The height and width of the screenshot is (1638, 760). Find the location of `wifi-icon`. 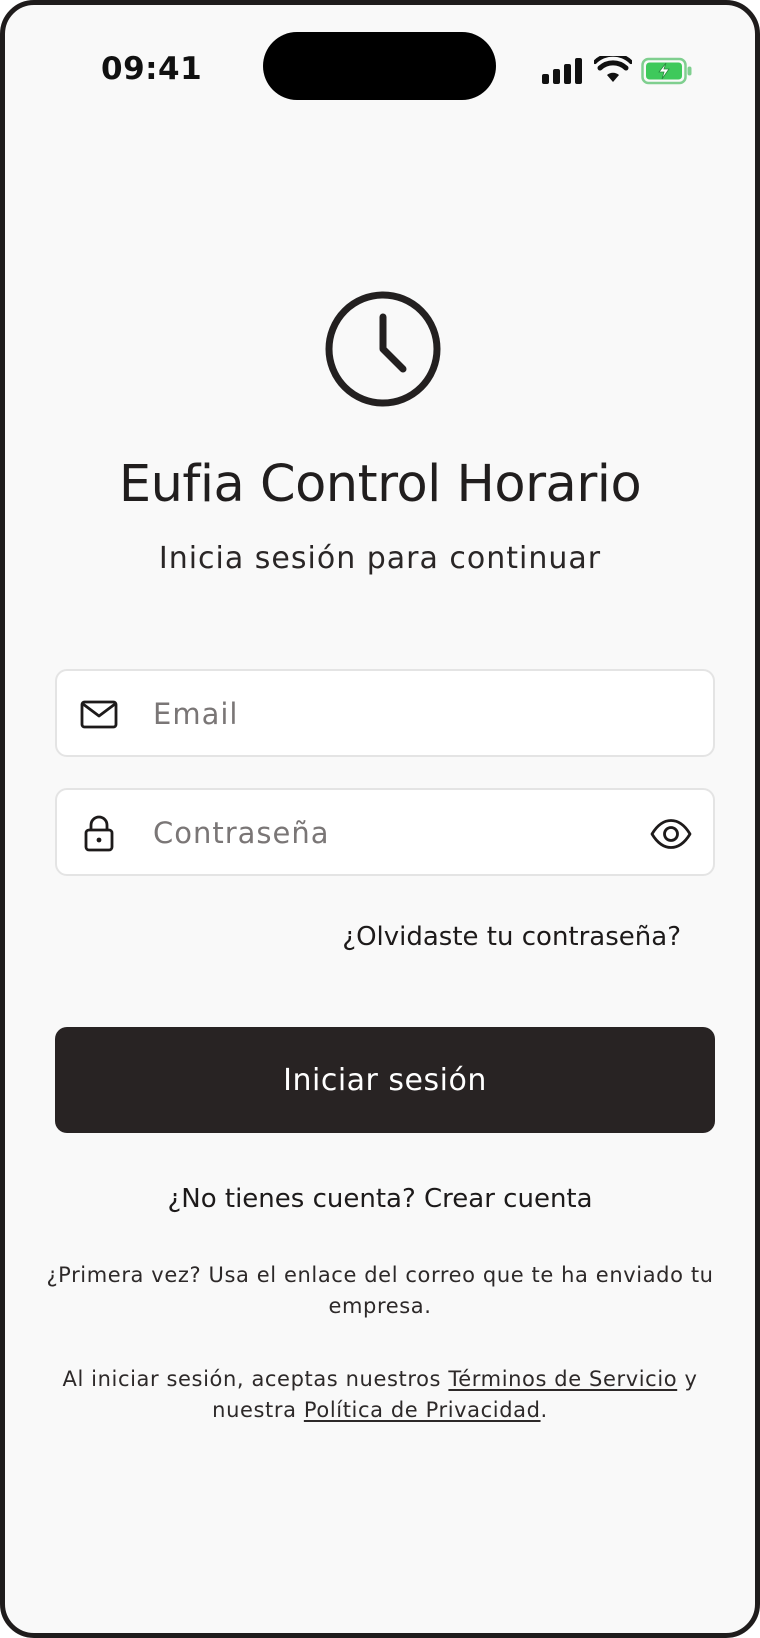

wifi-icon is located at coordinates (613, 69).